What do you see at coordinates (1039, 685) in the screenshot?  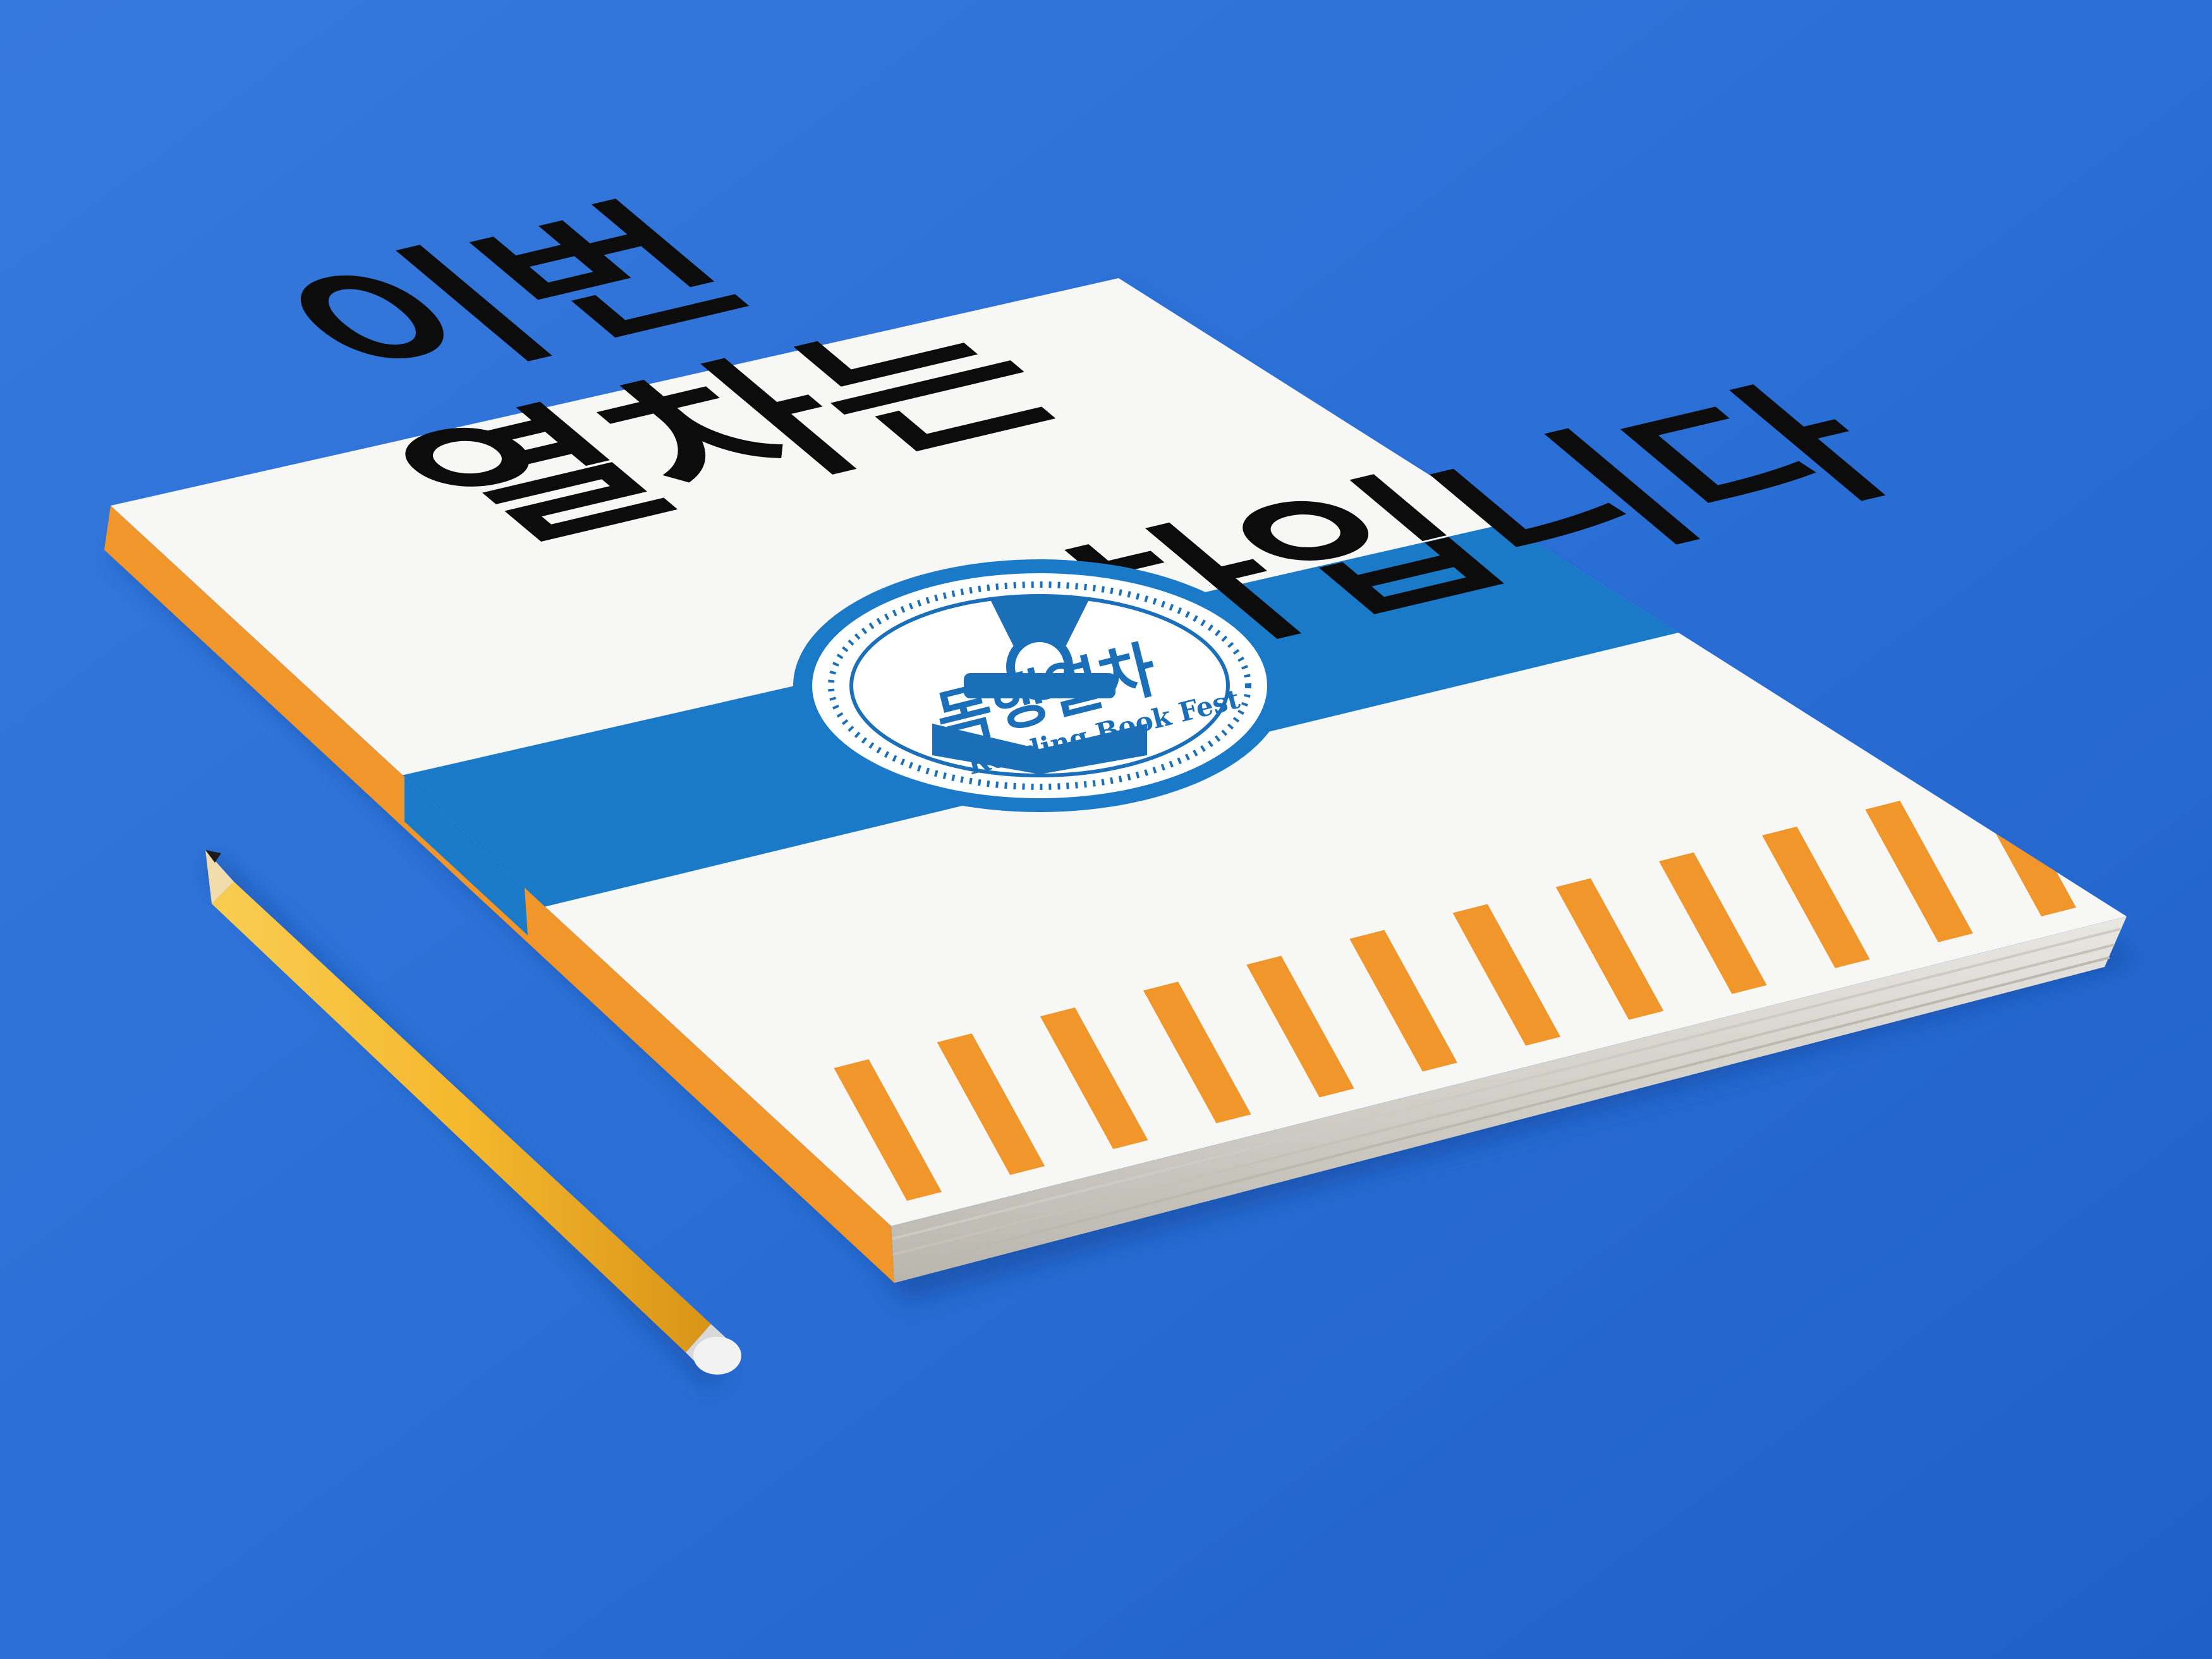 I see `logo-badge: 독행열차 Reading Book Fest` at bounding box center [1039, 685].